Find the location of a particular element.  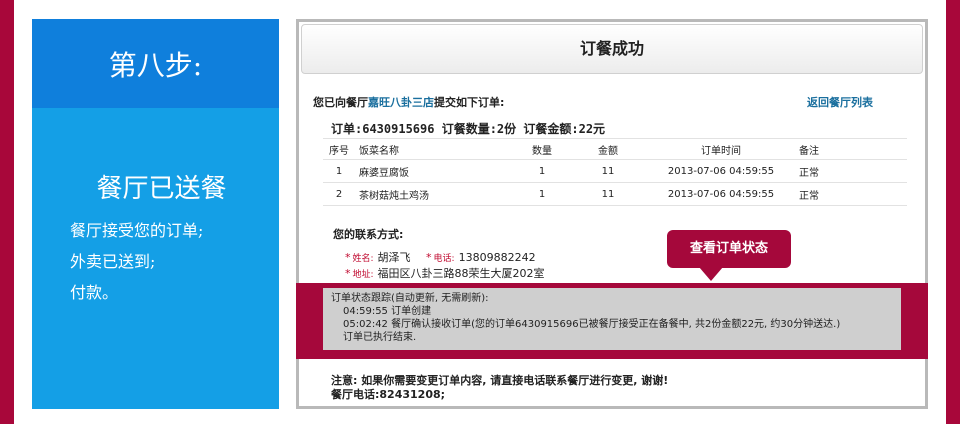

step-description: 餐厅接受您的订单; 外卖已送到; 付款。 is located at coordinates (155, 261).